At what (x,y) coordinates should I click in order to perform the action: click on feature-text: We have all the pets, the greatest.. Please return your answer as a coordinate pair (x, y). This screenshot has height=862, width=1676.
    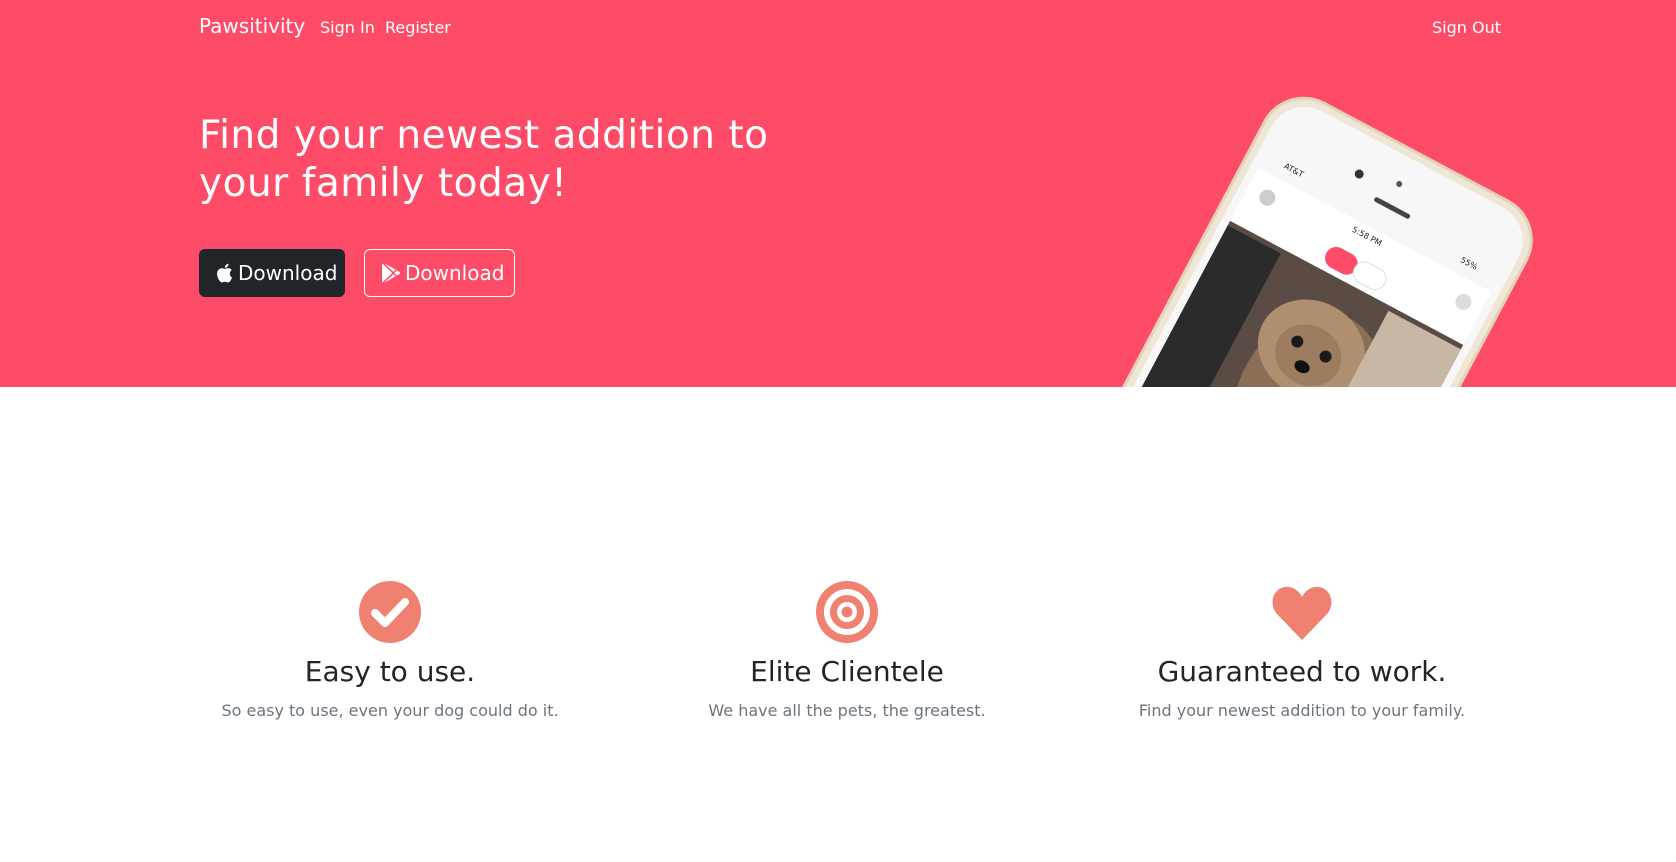
    Looking at the image, I should click on (847, 710).